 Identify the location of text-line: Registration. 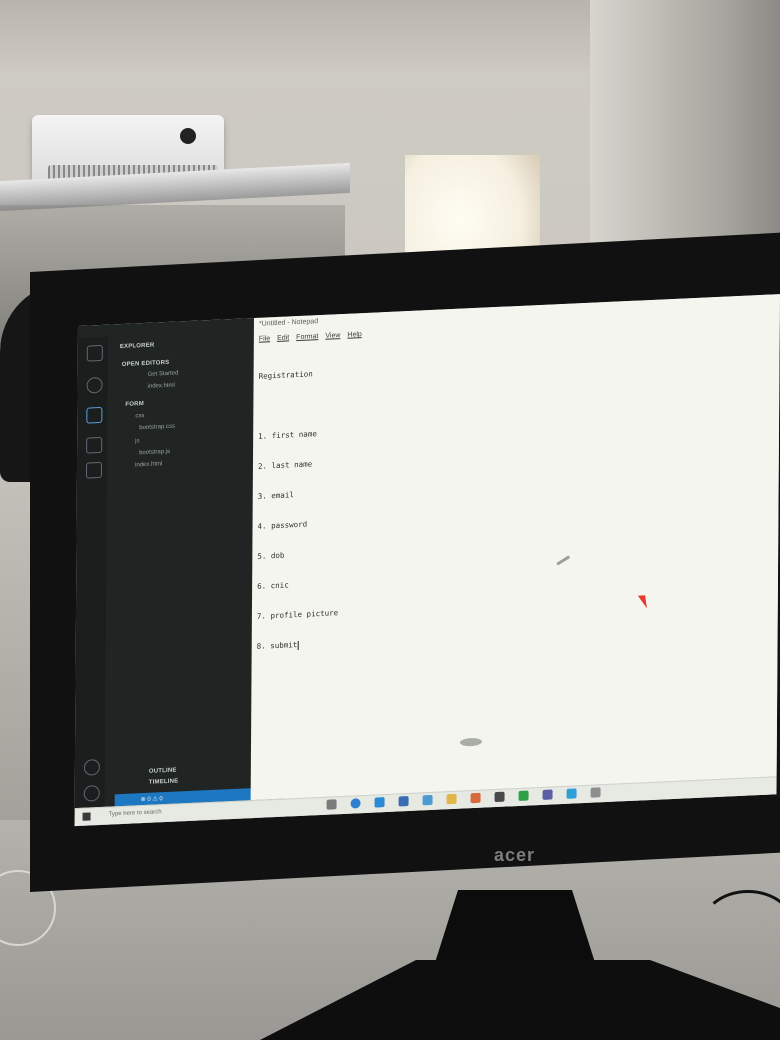
(285, 375).